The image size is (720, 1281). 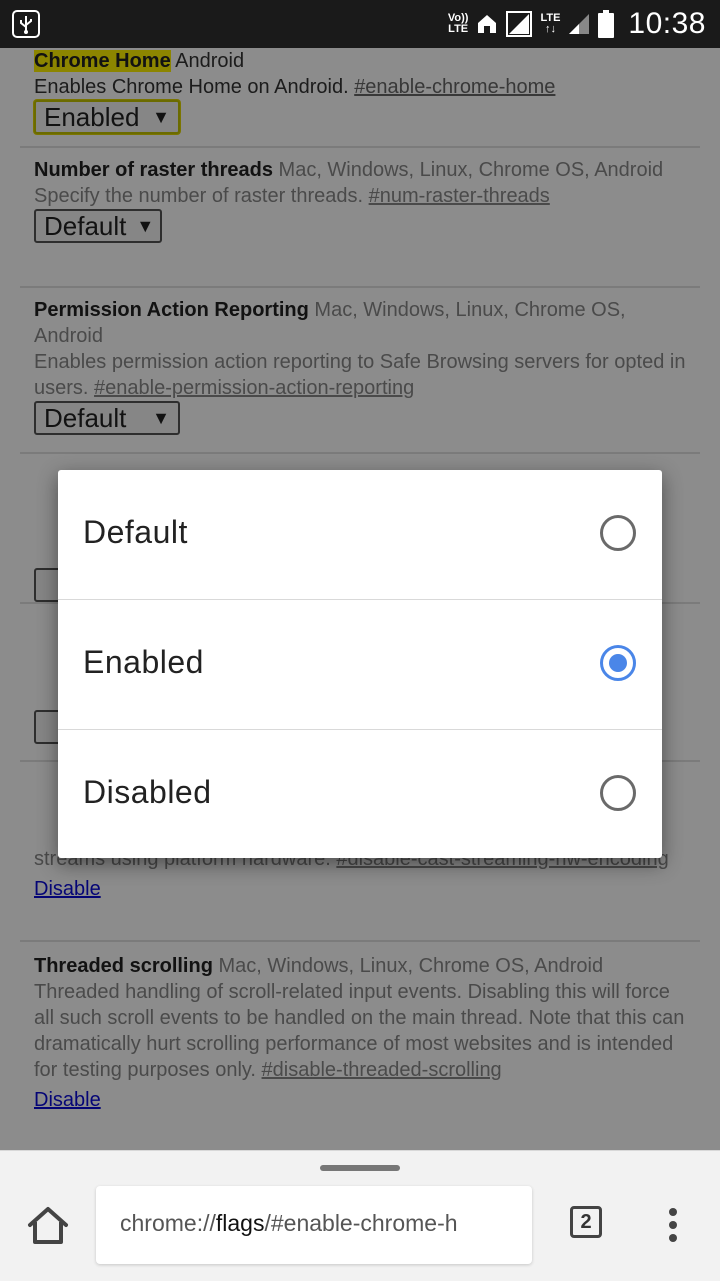 I want to click on overflow-menu-icon, so click(x=673, y=1228).